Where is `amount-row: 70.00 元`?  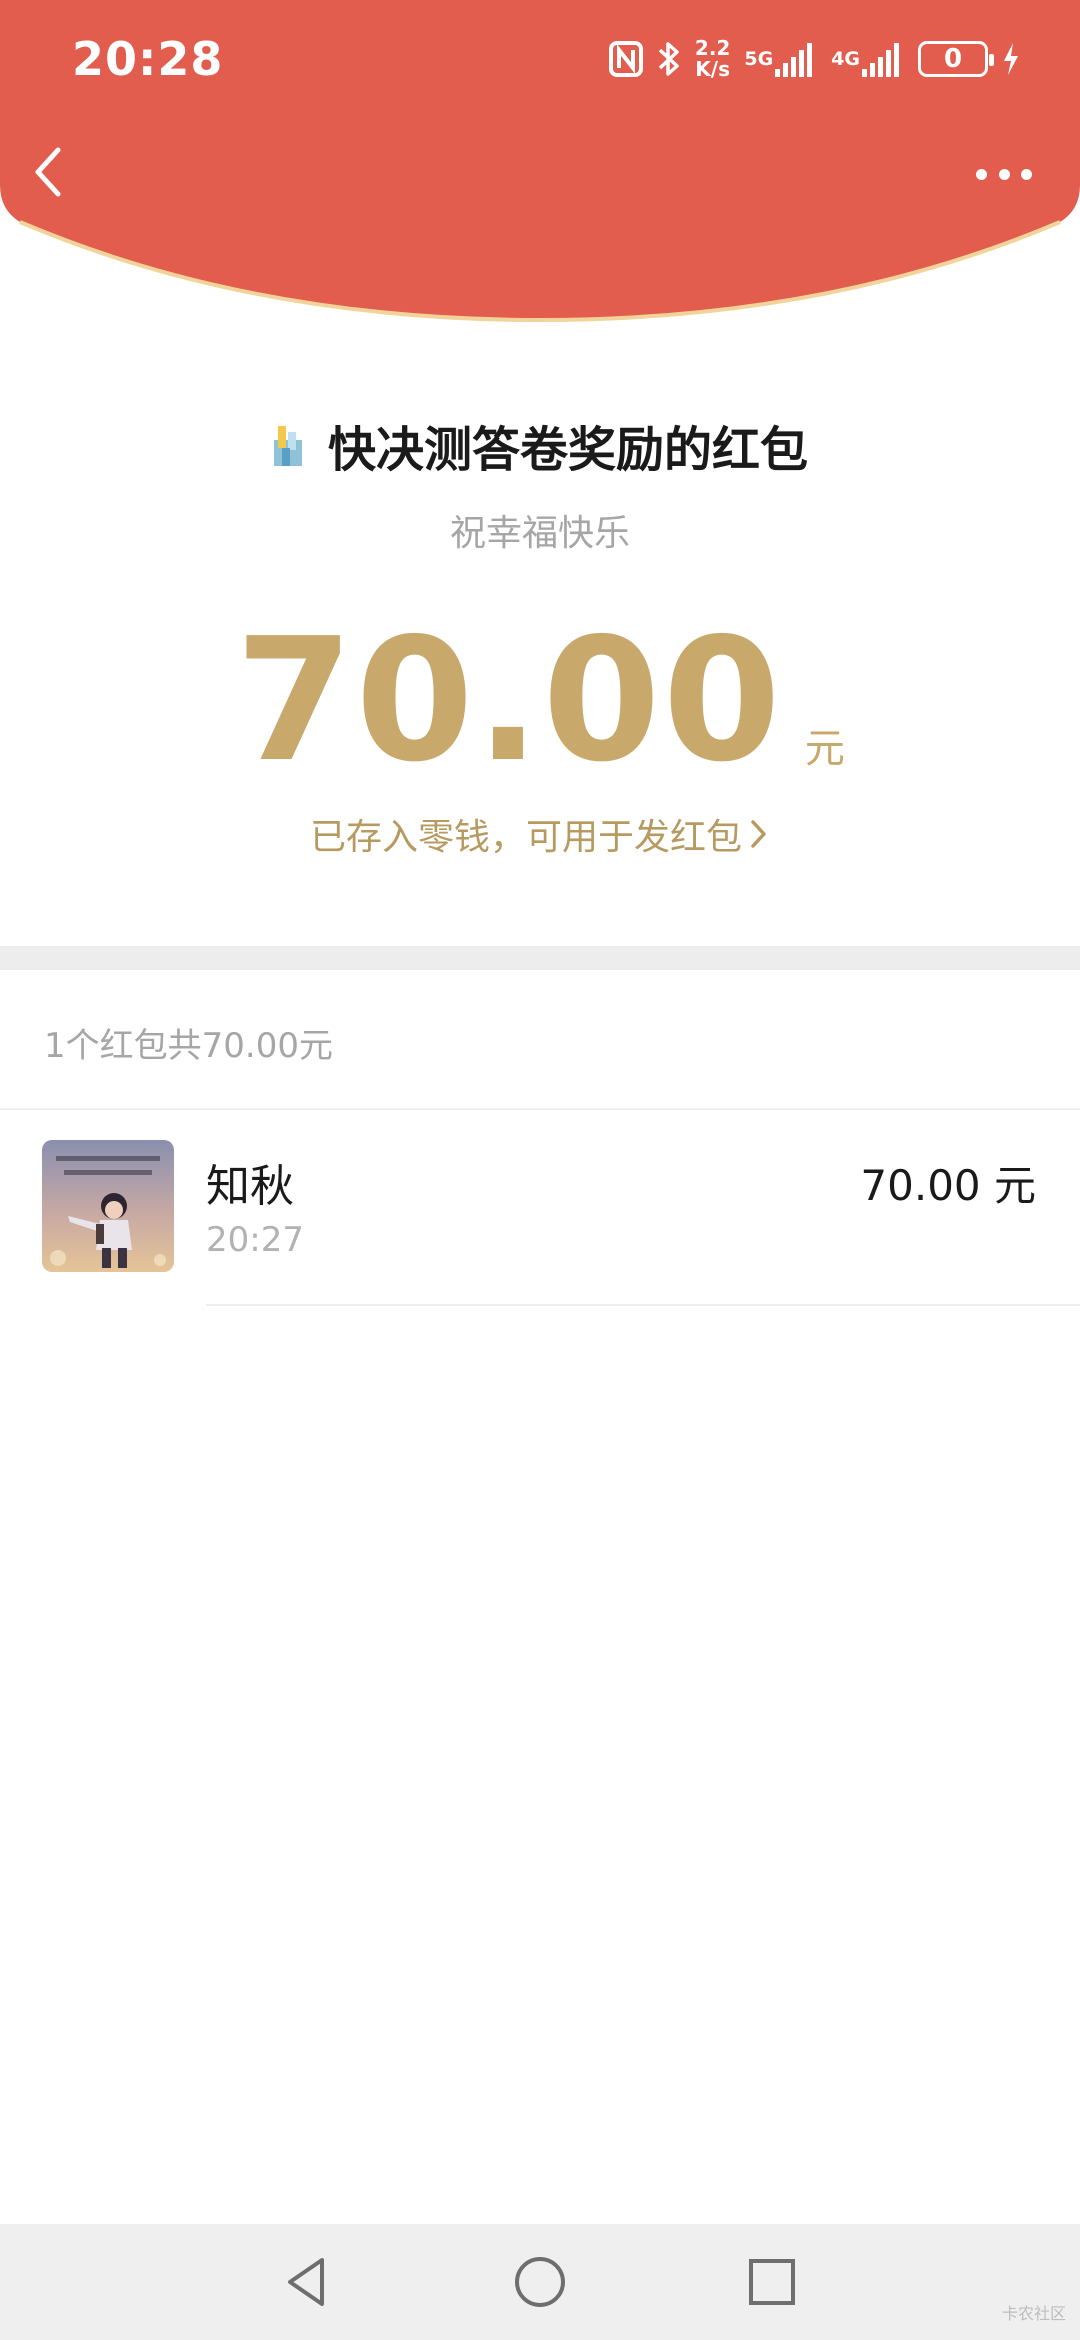 amount-row: 70.00 元 is located at coordinates (540, 701).